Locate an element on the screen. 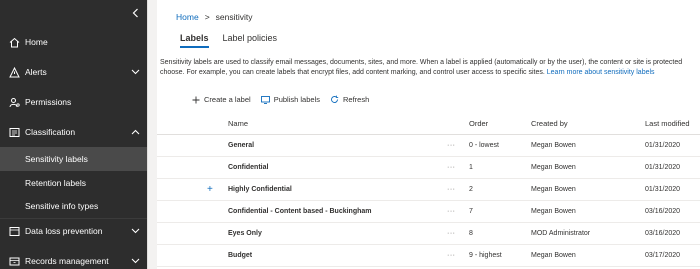 The height and width of the screenshot is (269, 700). label-name: General is located at coordinates (241, 145).